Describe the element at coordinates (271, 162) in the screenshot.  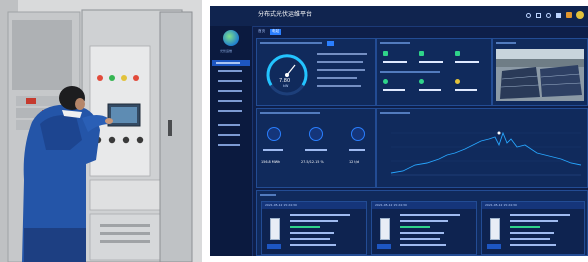
I see `kpi-value-energy: 156.8 MWh` at that location.